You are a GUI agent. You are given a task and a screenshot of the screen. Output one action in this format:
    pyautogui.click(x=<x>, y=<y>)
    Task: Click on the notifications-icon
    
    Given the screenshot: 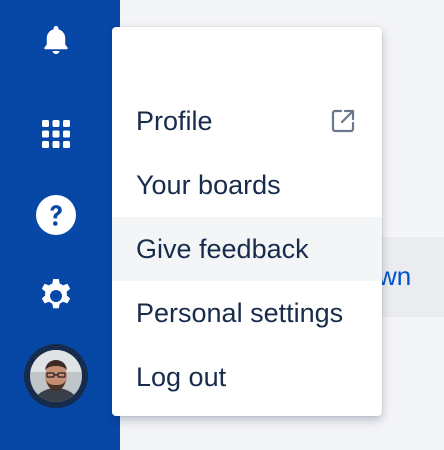 What is the action you would take?
    pyautogui.click(x=56, y=40)
    